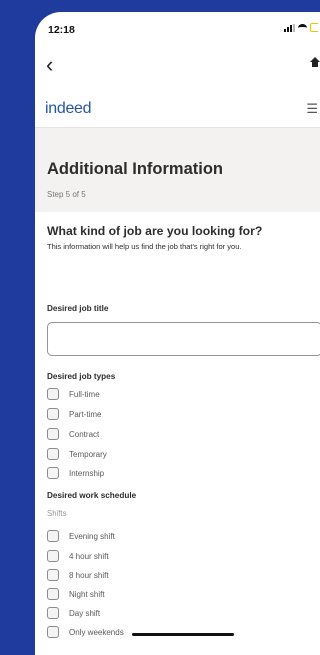 This screenshot has width=320, height=655. Describe the element at coordinates (183, 339) in the screenshot. I see `job-title-input` at that location.